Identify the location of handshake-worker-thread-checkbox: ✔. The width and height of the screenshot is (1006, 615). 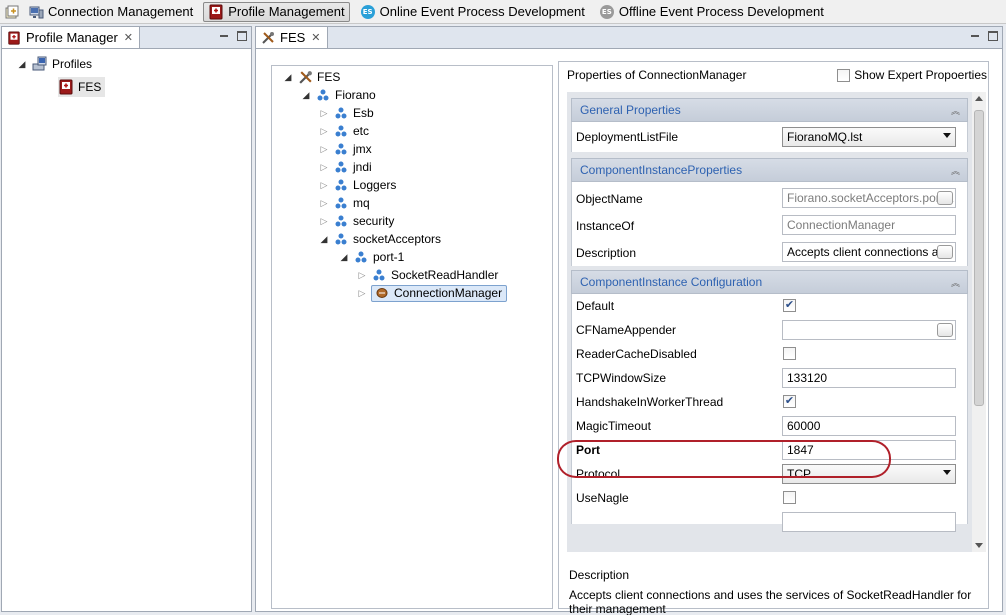
(789, 401).